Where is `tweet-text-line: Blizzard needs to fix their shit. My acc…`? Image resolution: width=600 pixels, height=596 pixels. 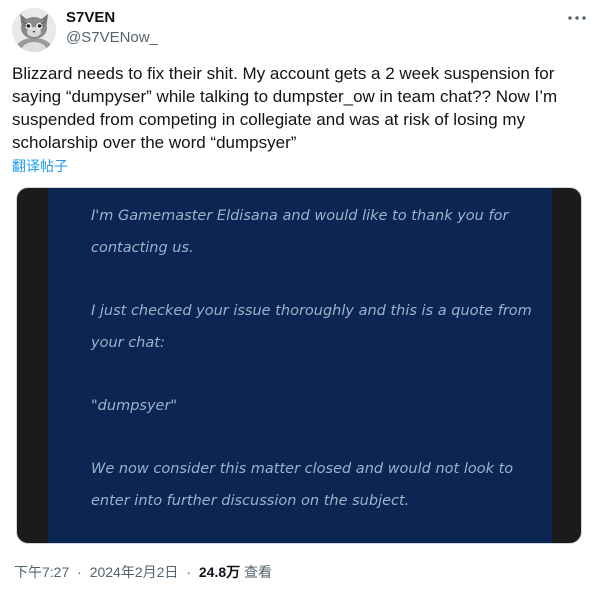
tweet-text-line: Blizzard needs to fix their shit. My acc… is located at coordinates (283, 73).